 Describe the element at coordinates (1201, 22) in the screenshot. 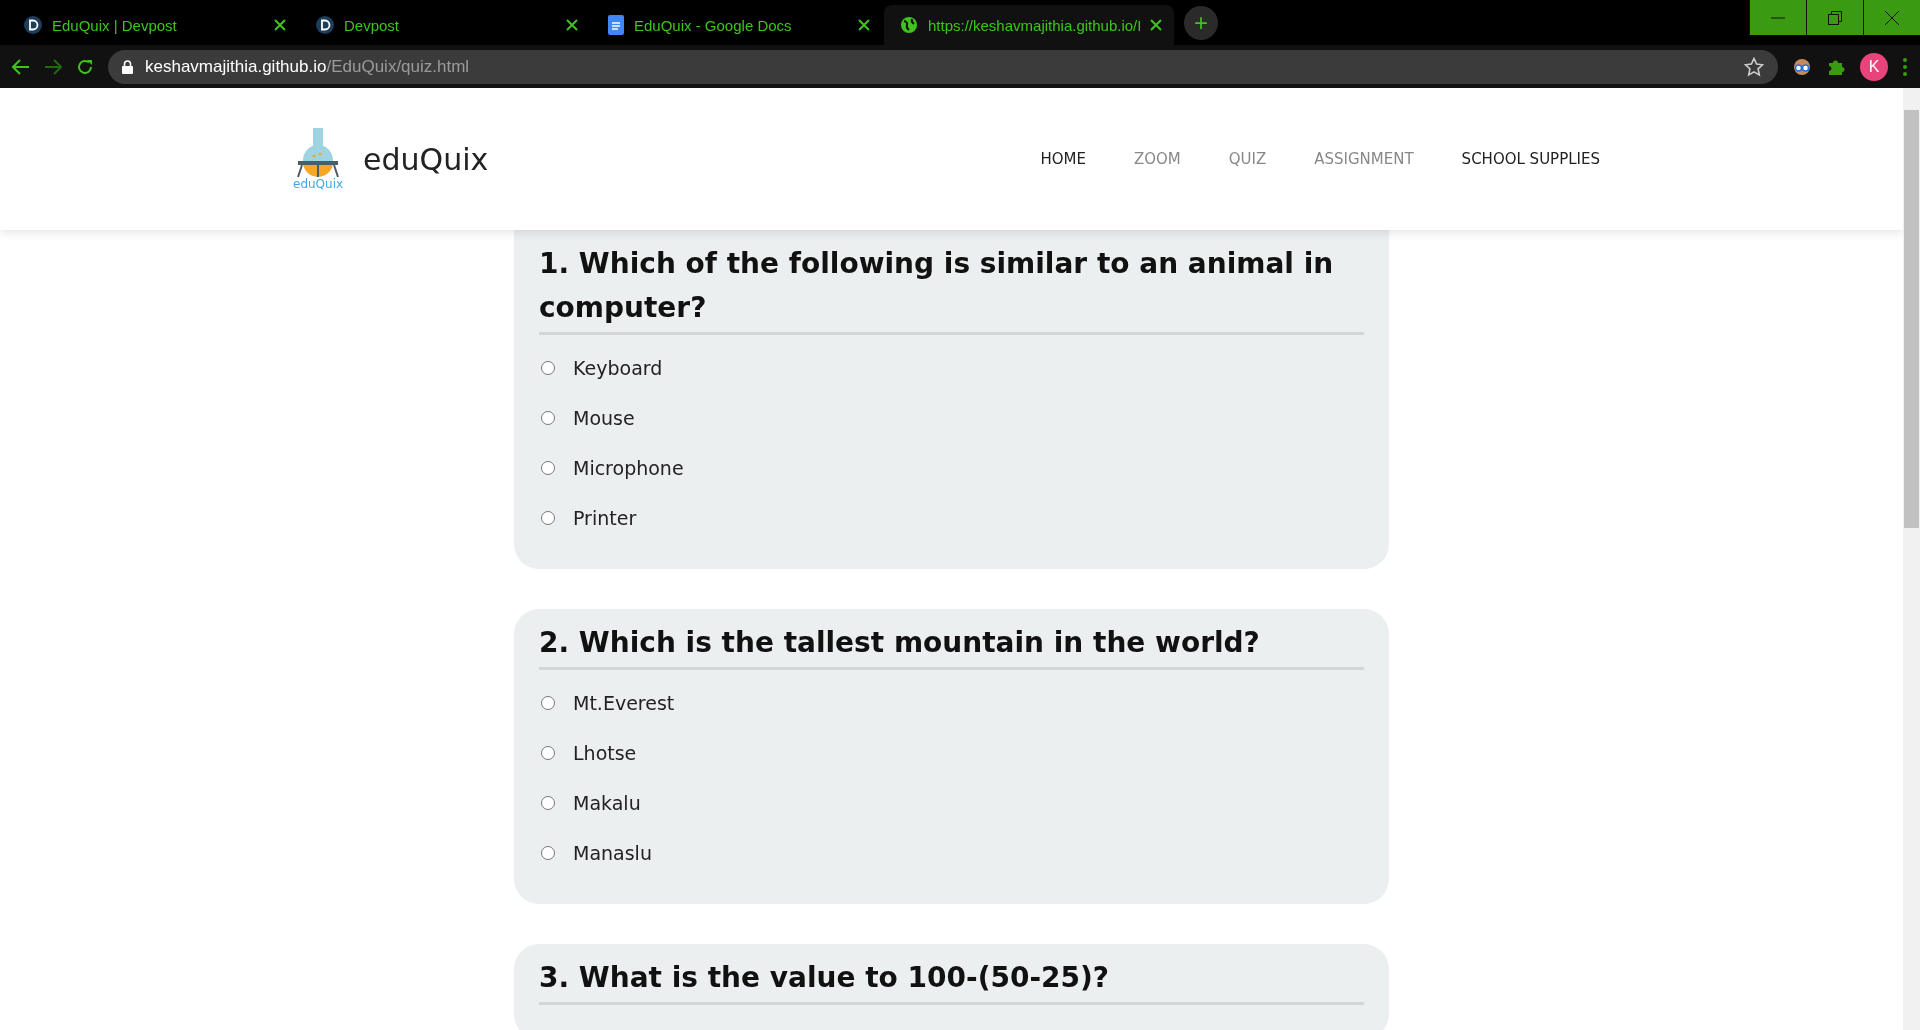

I see `new-tab-button: +` at that location.